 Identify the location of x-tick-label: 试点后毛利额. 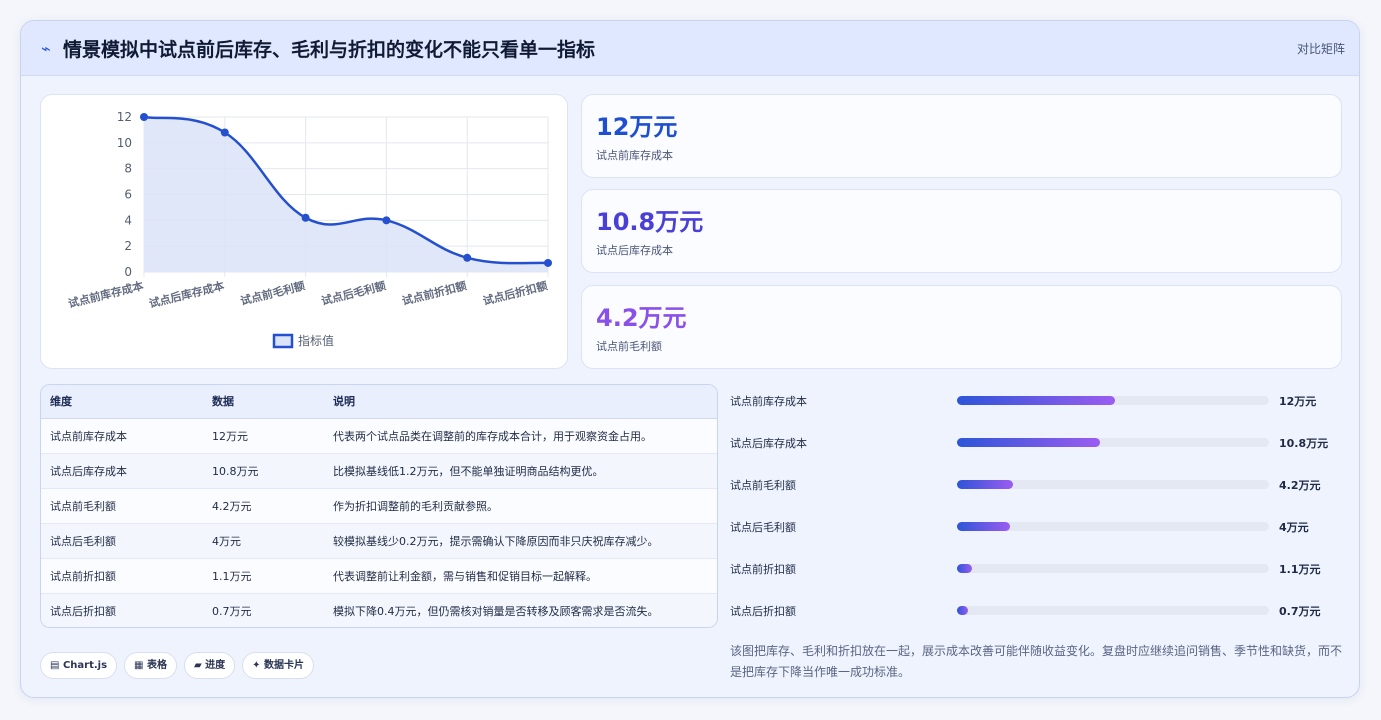
(353, 293).